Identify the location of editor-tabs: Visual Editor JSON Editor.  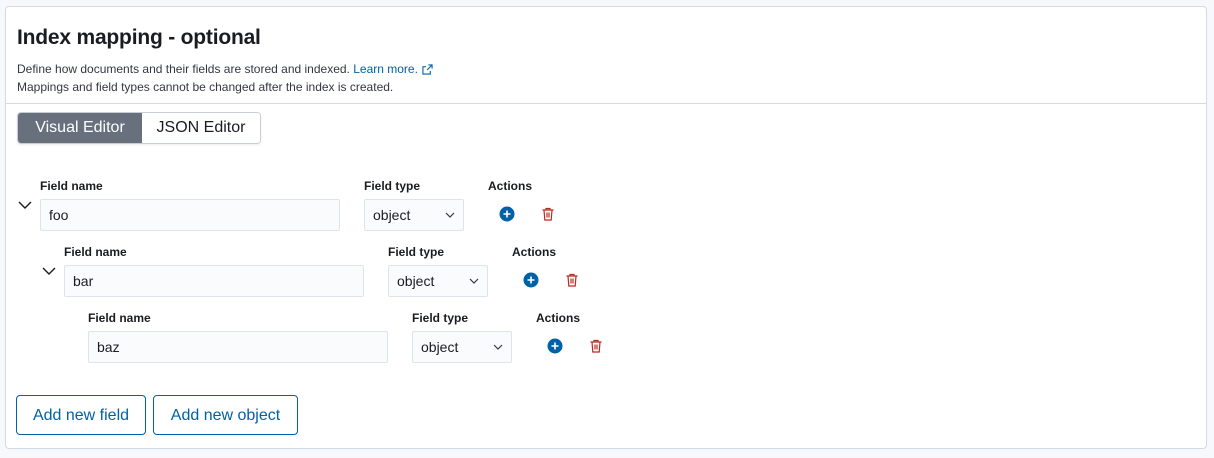
(139, 128).